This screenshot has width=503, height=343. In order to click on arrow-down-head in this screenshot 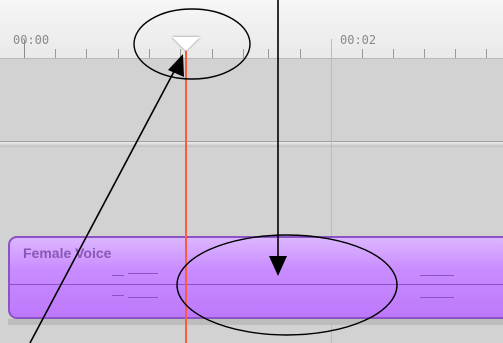, I will do `click(278, 266)`.